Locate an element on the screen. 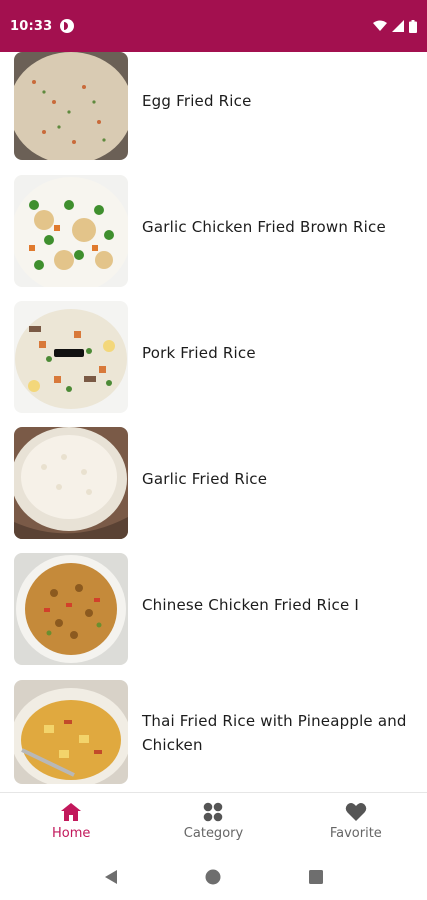 The height and width of the screenshot is (900, 427). nav-category: Category is located at coordinates (213, 823).